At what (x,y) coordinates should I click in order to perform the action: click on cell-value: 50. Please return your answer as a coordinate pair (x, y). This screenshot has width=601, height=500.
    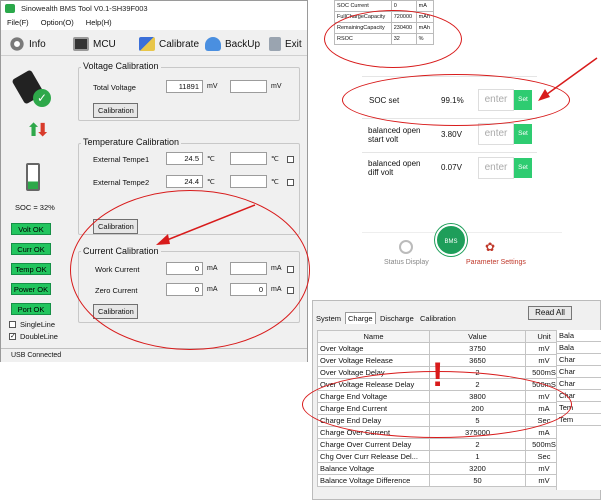
    Looking at the image, I should click on (477, 480).